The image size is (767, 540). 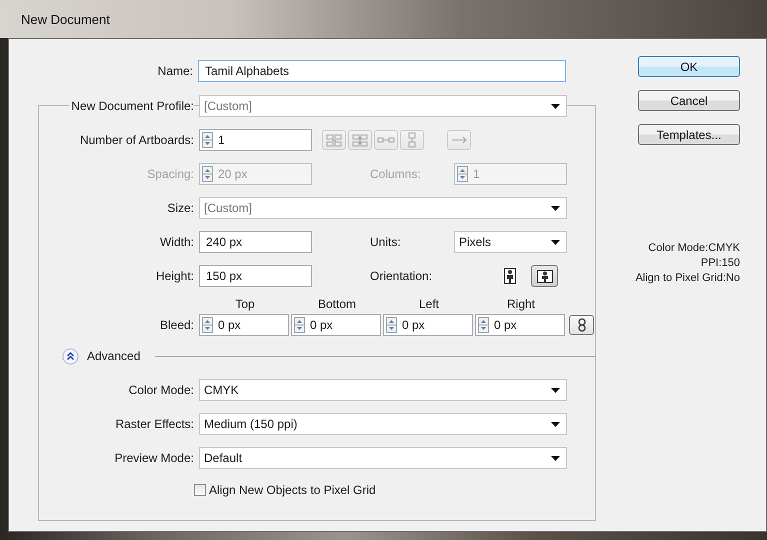 What do you see at coordinates (136, 140) in the screenshot?
I see `artboards-label: Number of Artboards:` at bounding box center [136, 140].